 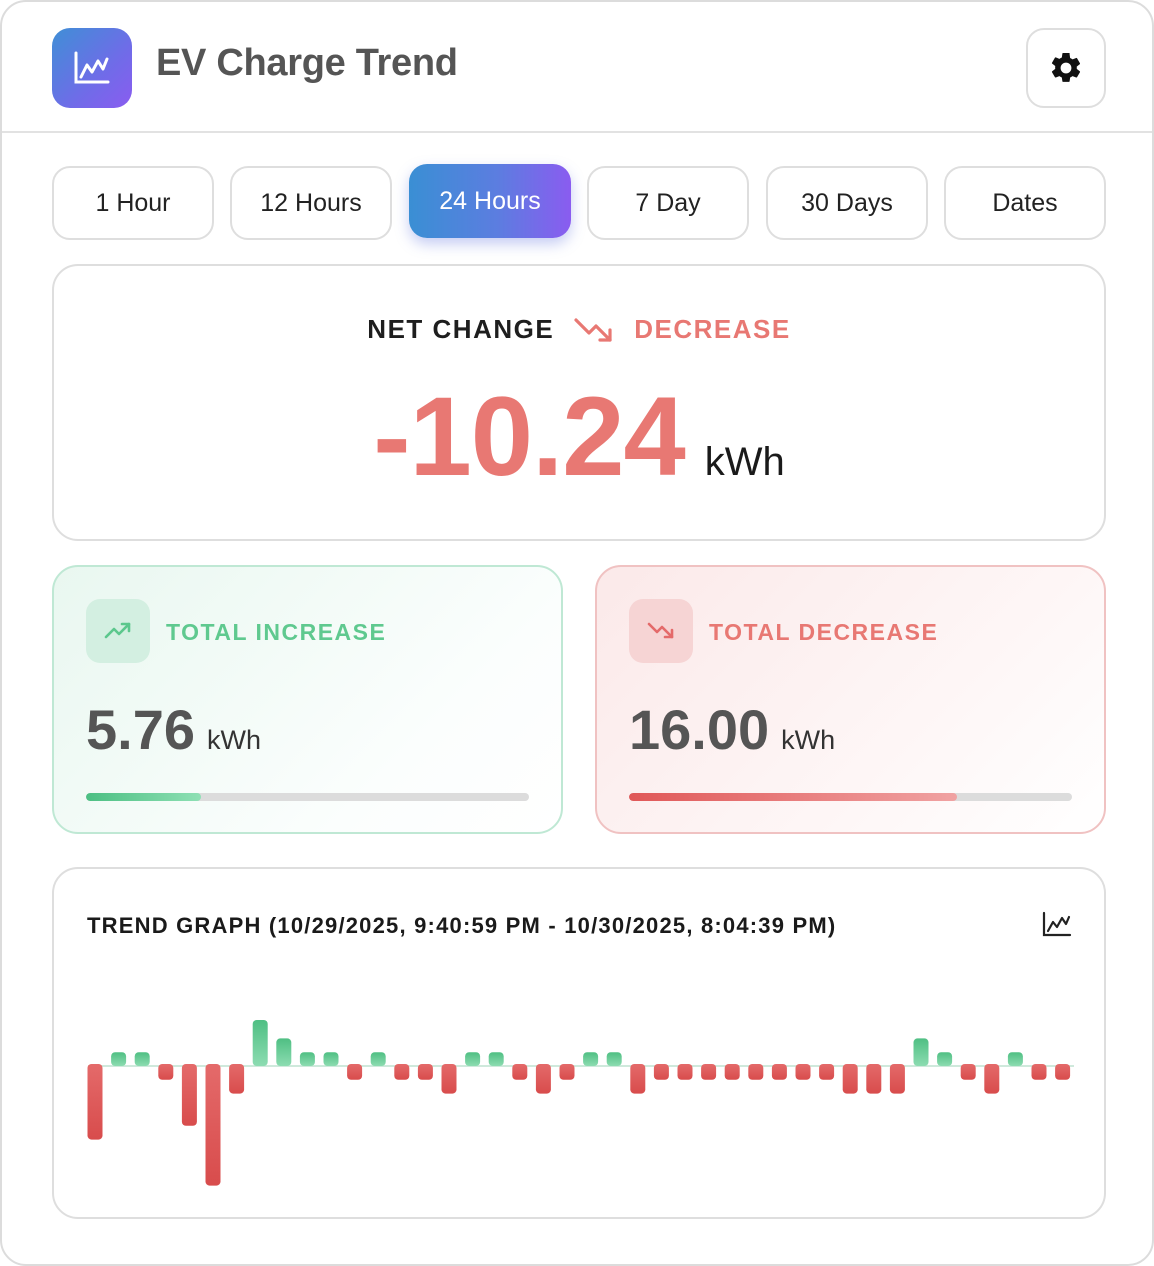 I want to click on tab-dates: Dates, so click(x=1025, y=203).